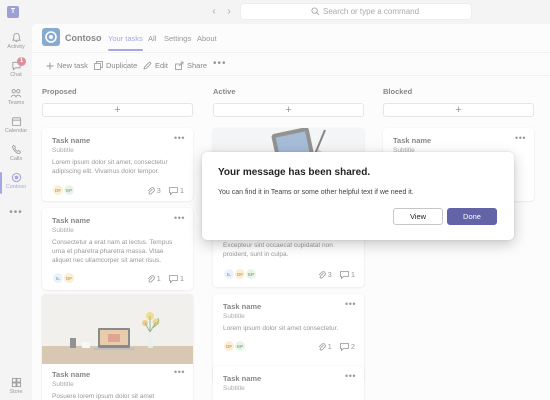 The image size is (550, 400). Describe the element at coordinates (294, 172) in the screenshot. I see `dialog-title: Your message has been shared.` at that location.